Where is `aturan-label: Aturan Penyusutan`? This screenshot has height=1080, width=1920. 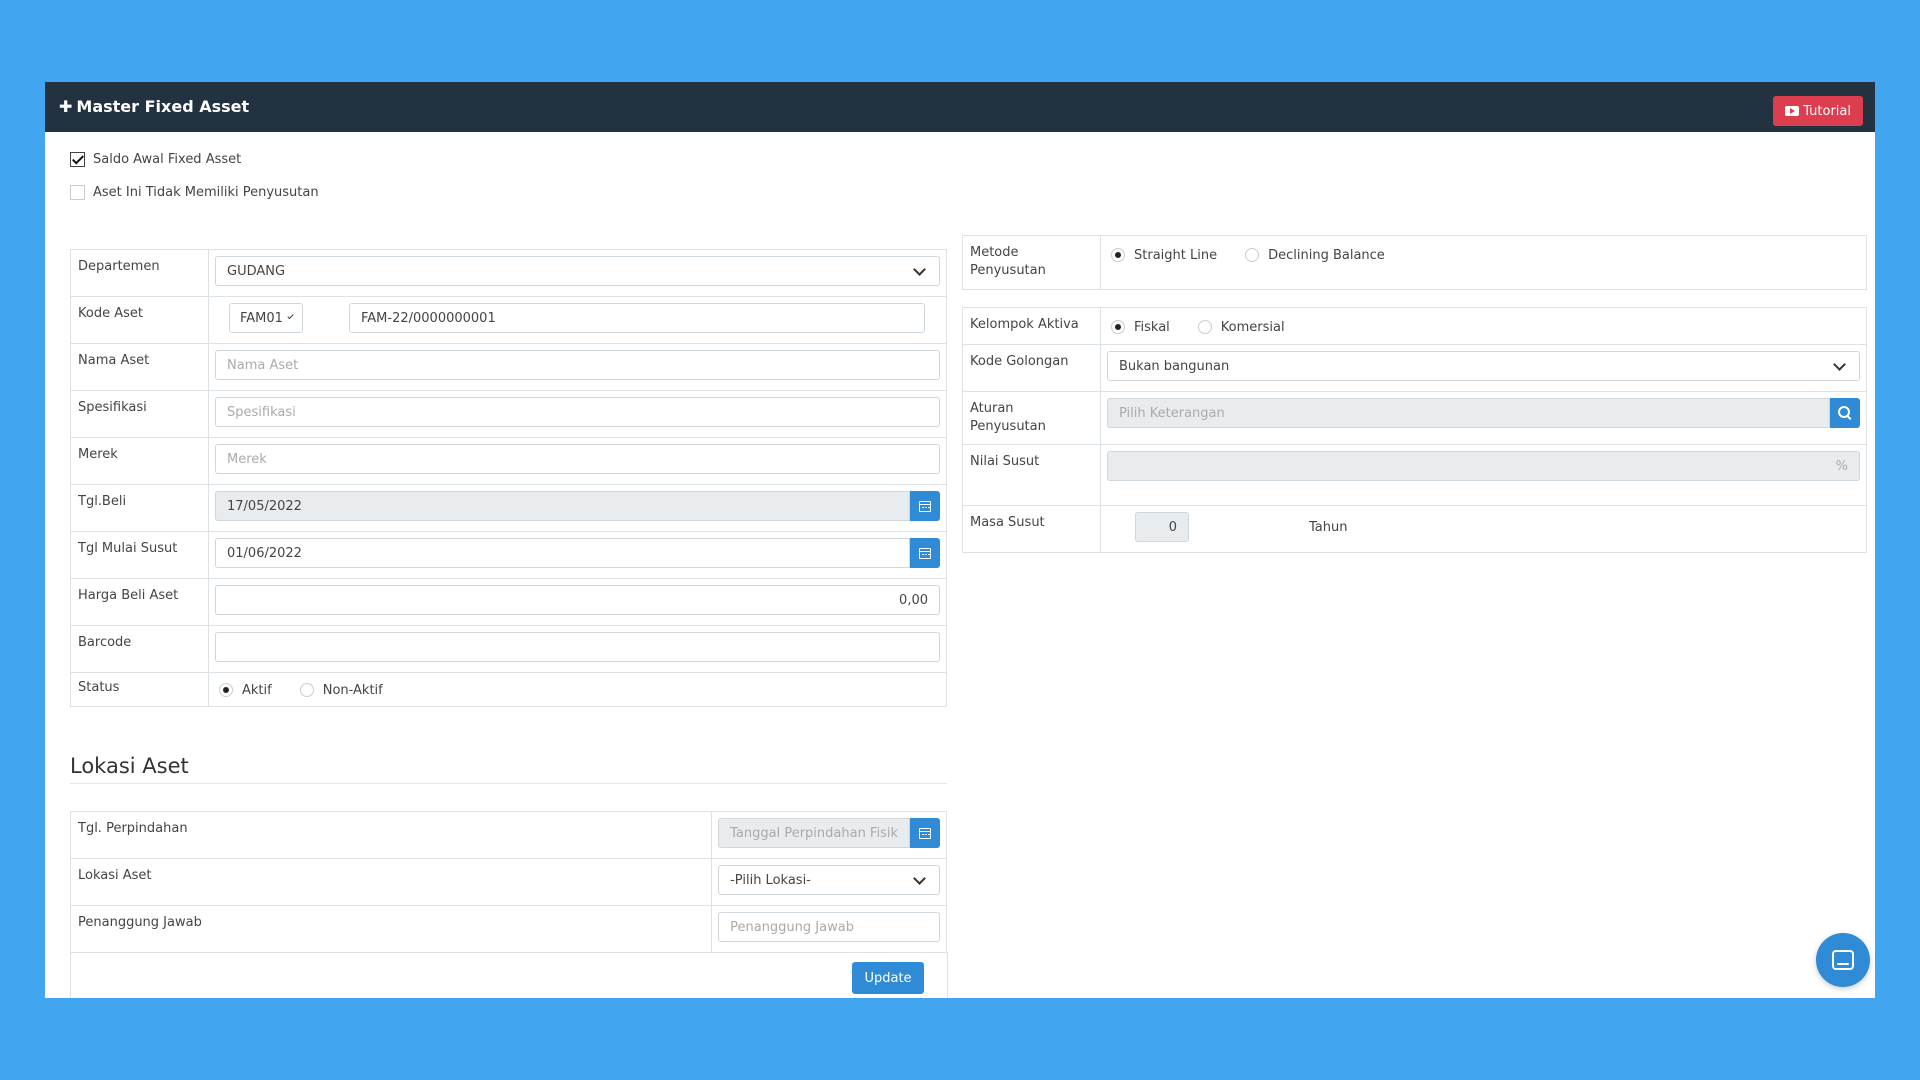
aturan-label: Aturan Penyusutan is located at coordinates (1031, 418).